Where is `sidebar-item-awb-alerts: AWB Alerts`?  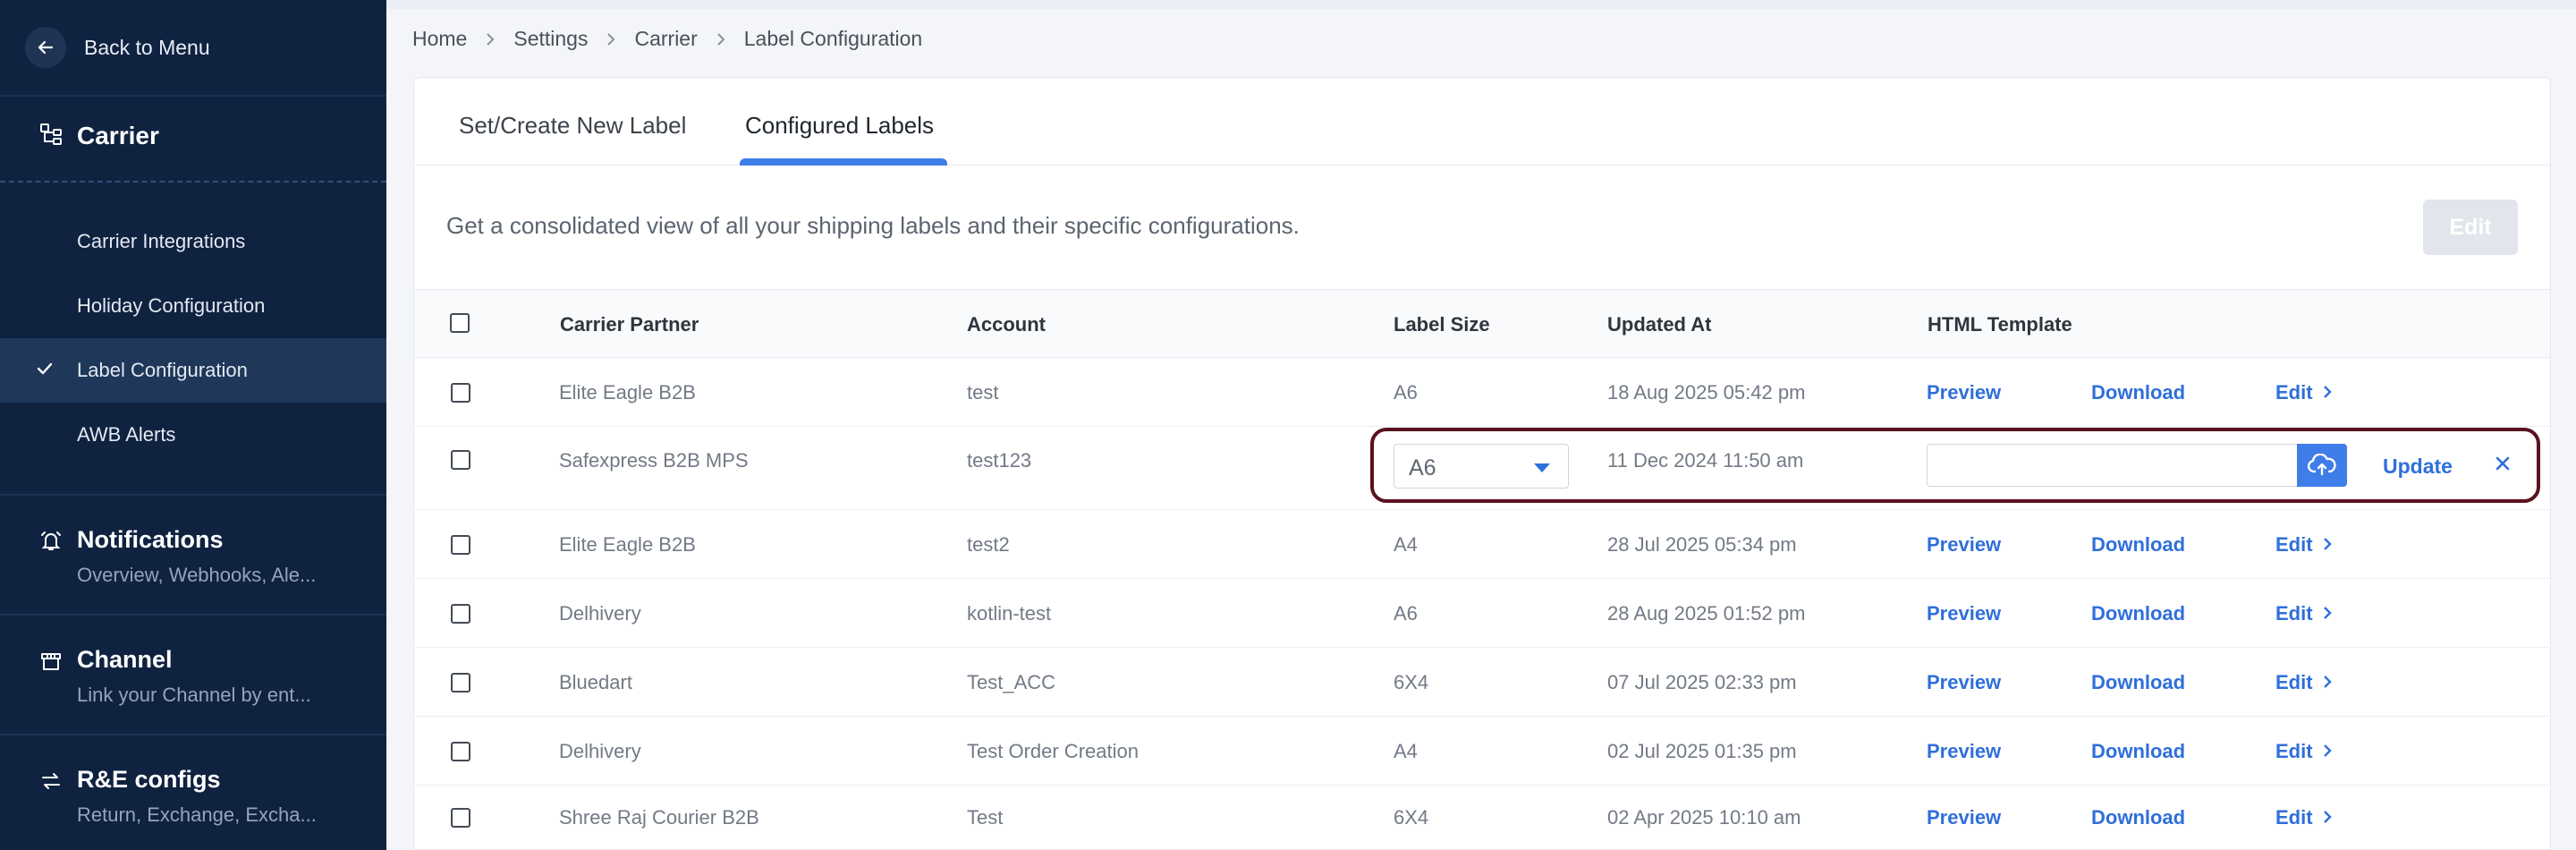
sidebar-item-awb-alerts: AWB Alerts is located at coordinates (193, 435).